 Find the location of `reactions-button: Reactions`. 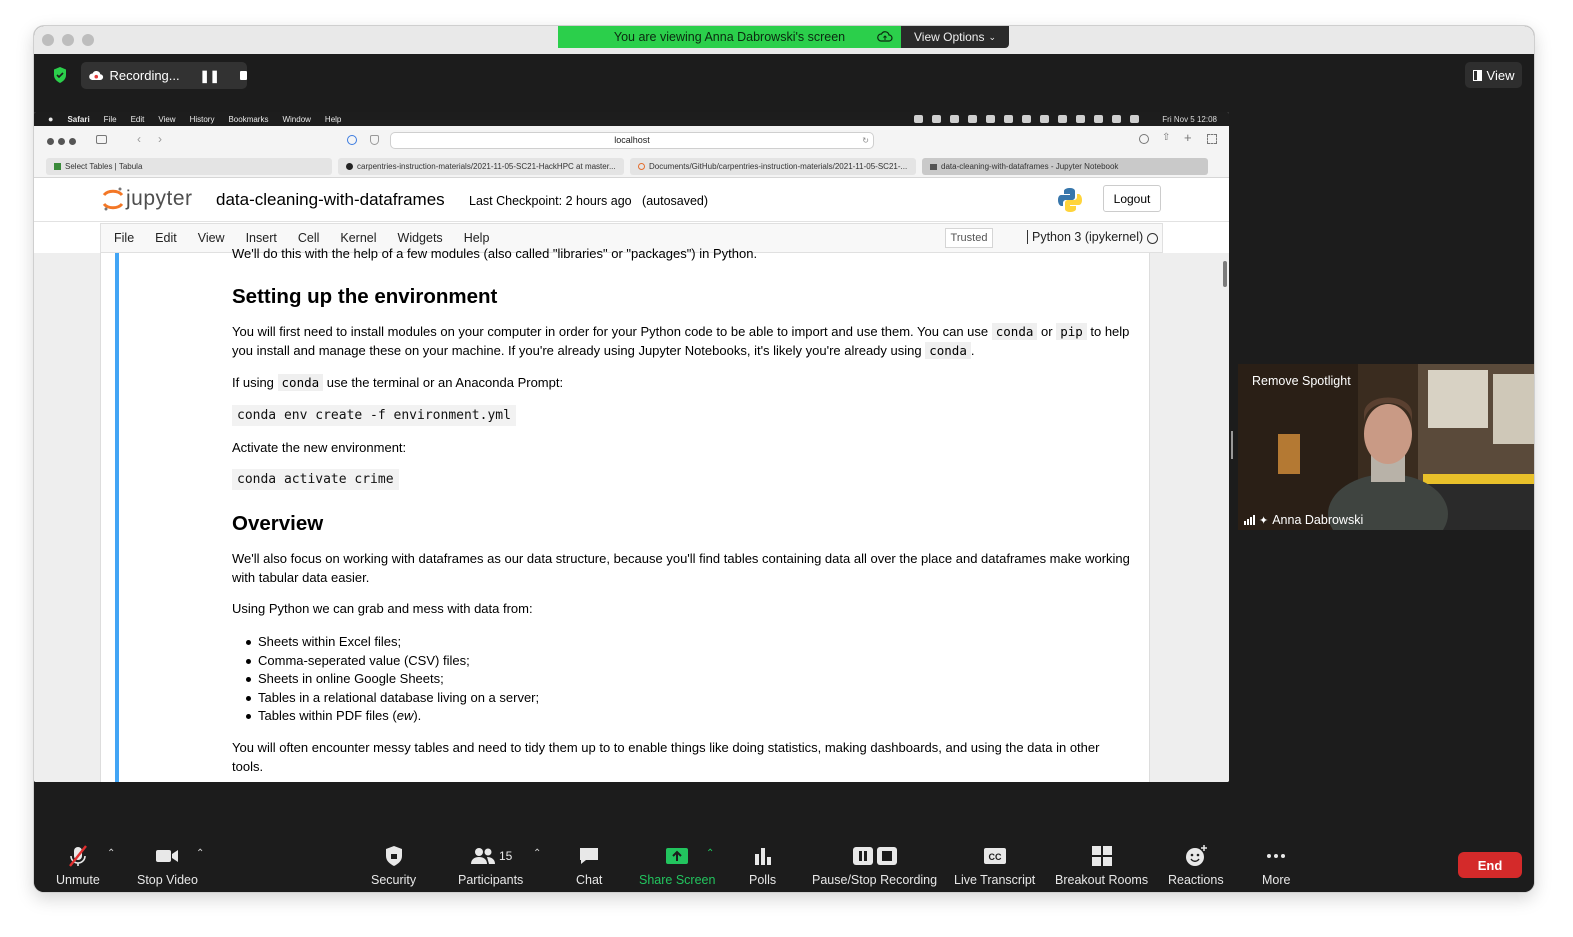

reactions-button: Reactions is located at coordinates (1196, 865).